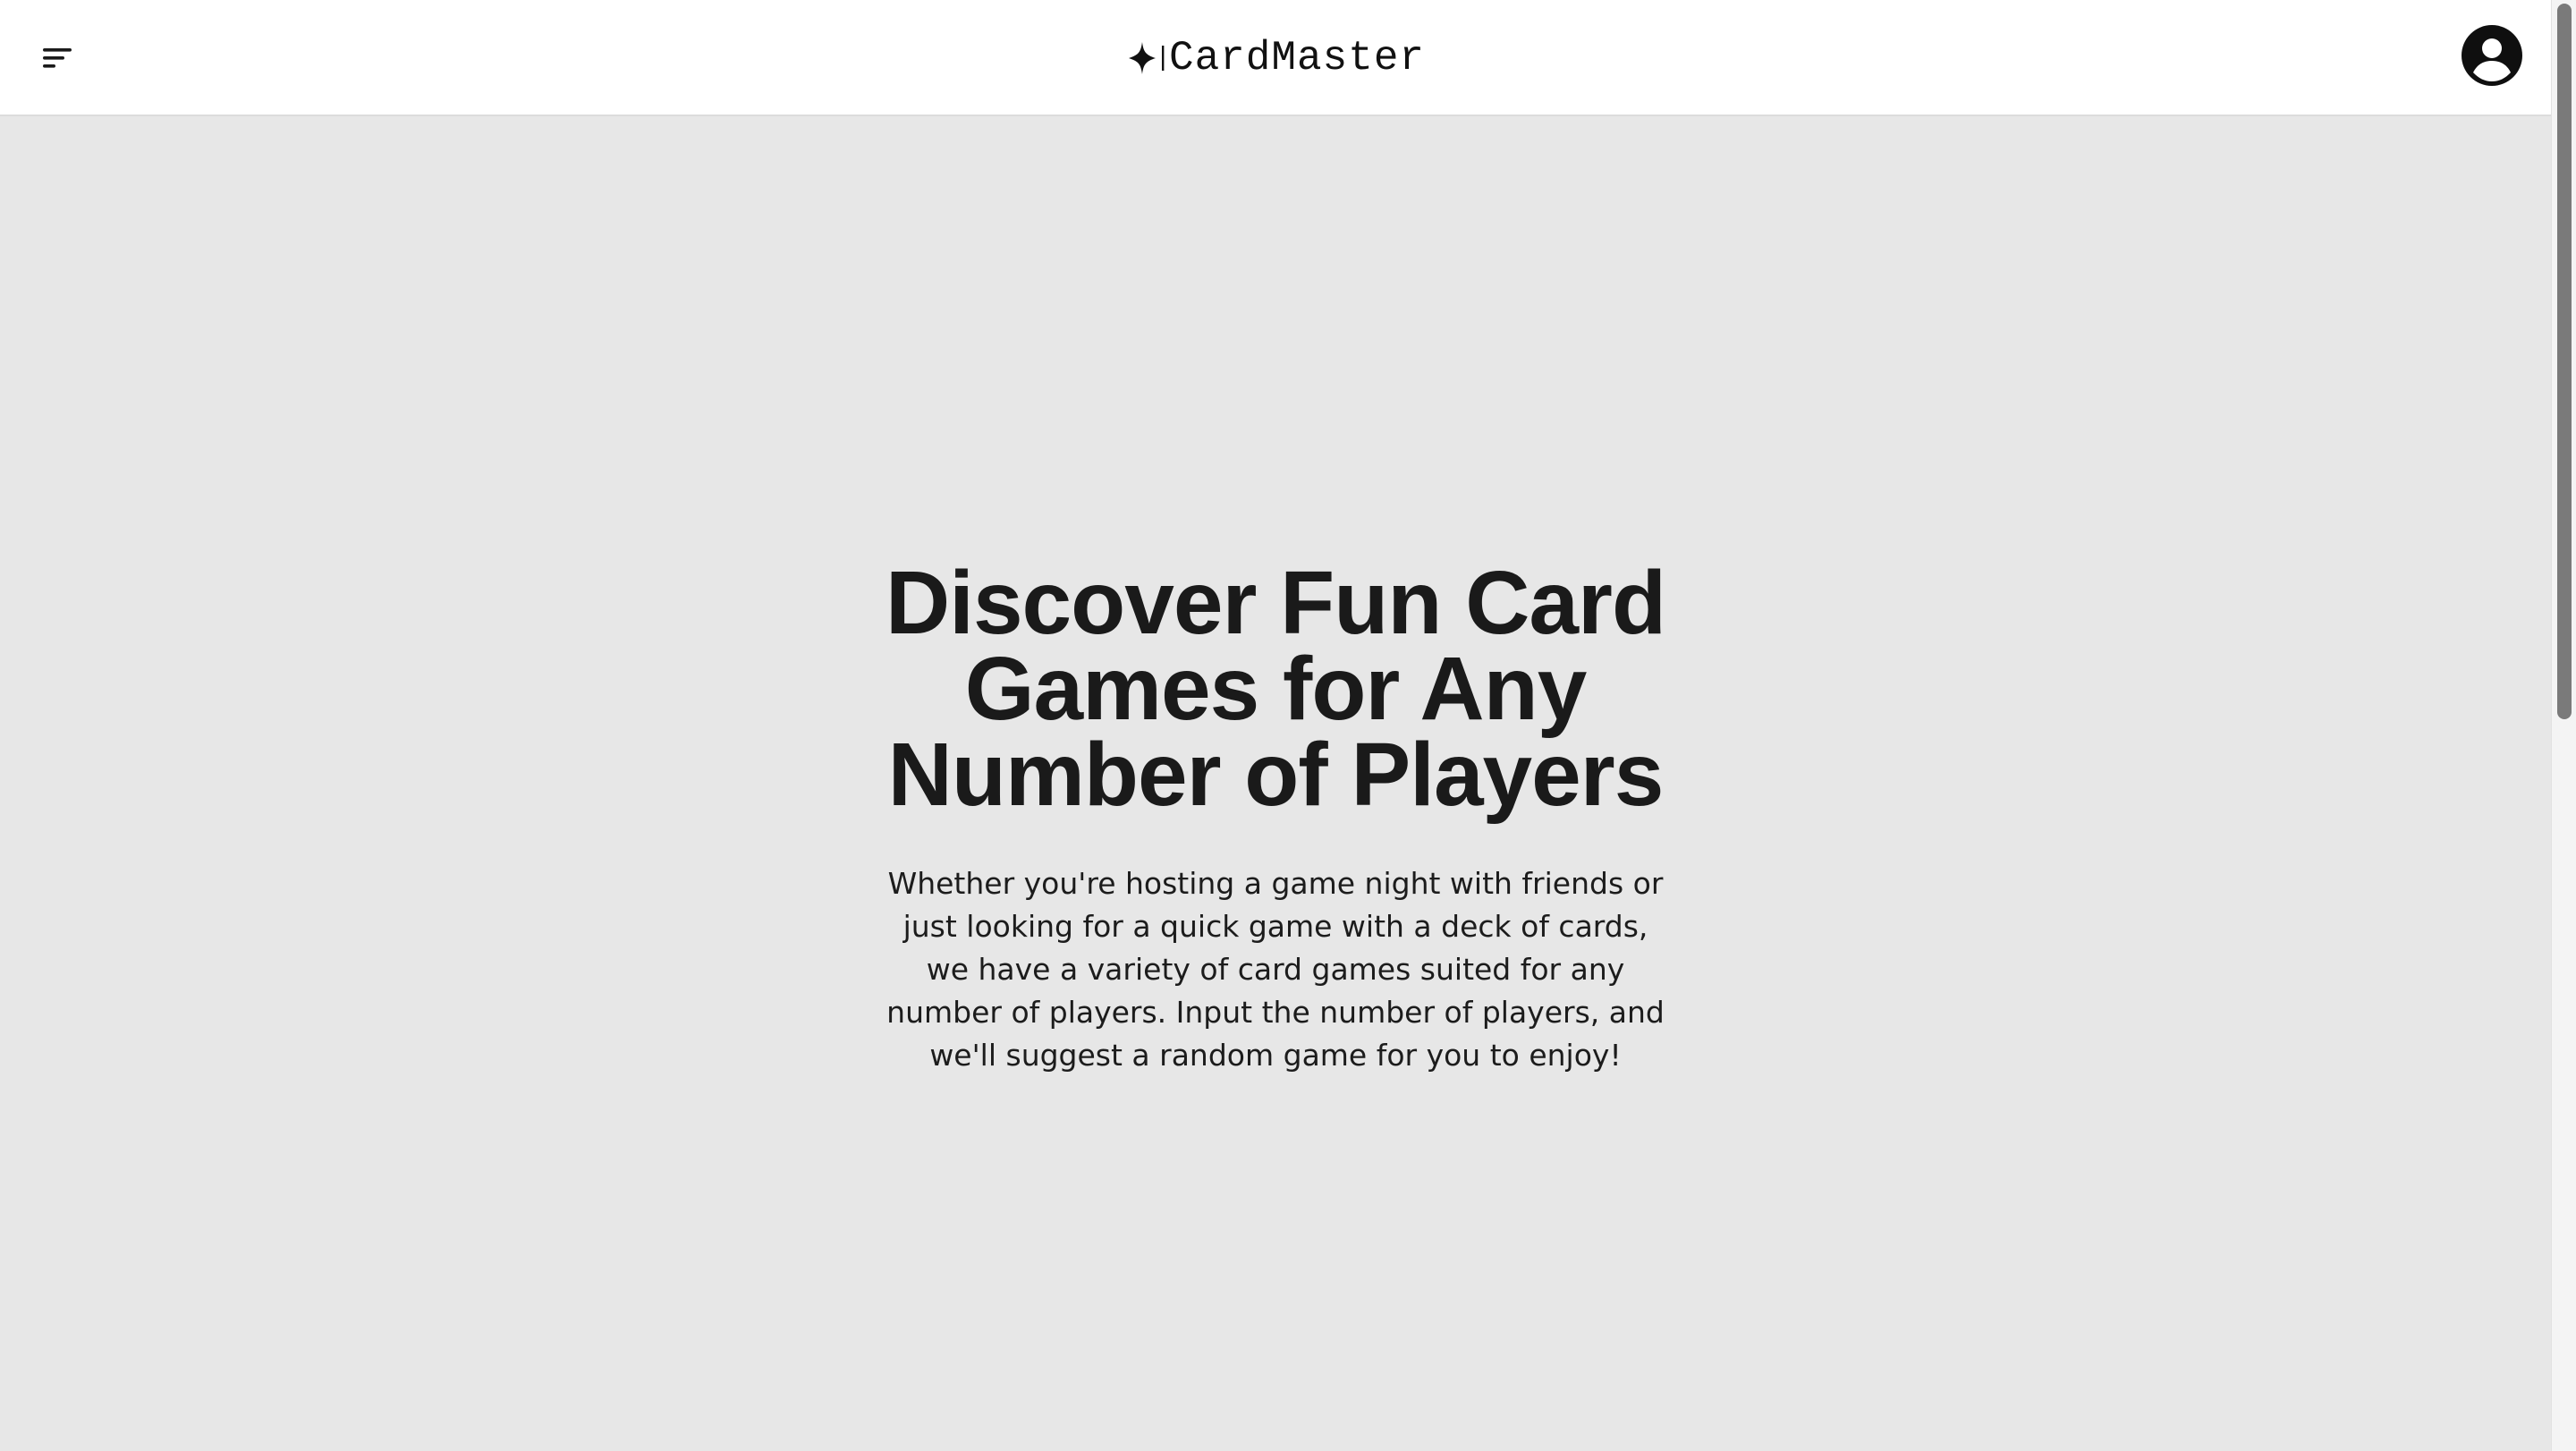  I want to click on hamburger-menu-icon, so click(57, 57).